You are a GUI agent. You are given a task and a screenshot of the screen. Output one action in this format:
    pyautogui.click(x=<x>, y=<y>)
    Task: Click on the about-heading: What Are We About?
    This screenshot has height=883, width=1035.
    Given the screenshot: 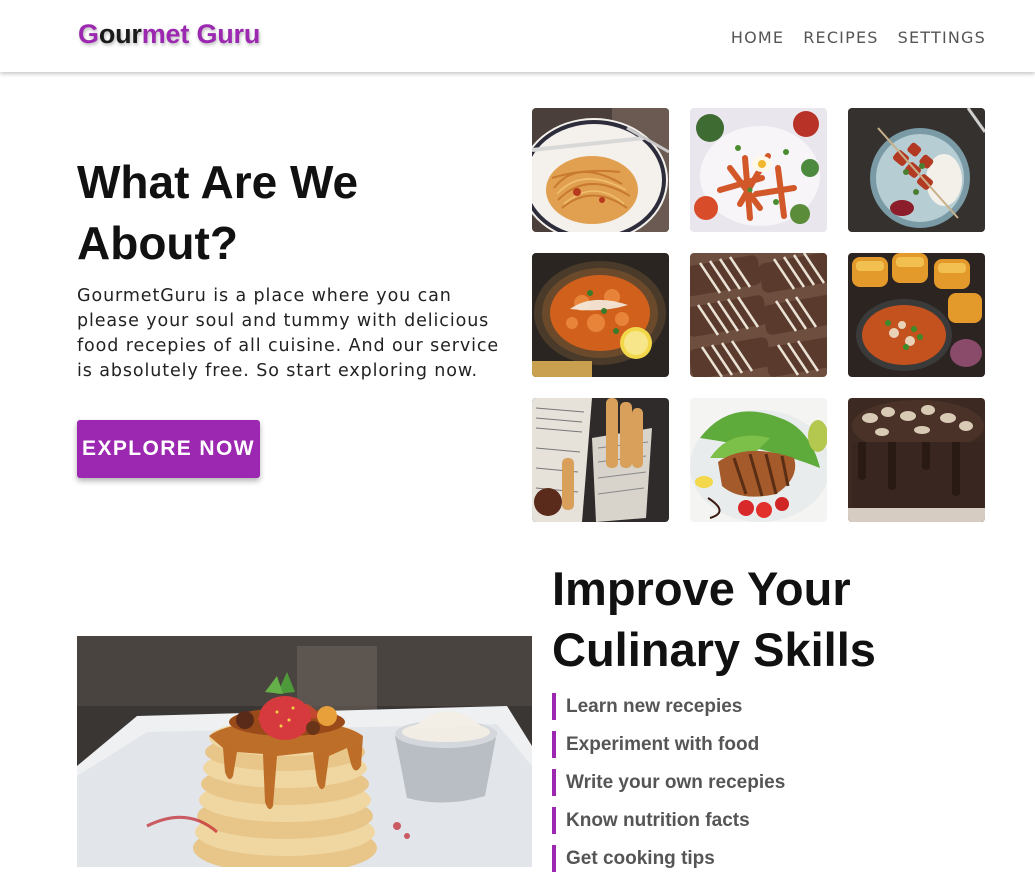 What is the action you would take?
    pyautogui.click(x=218, y=212)
    